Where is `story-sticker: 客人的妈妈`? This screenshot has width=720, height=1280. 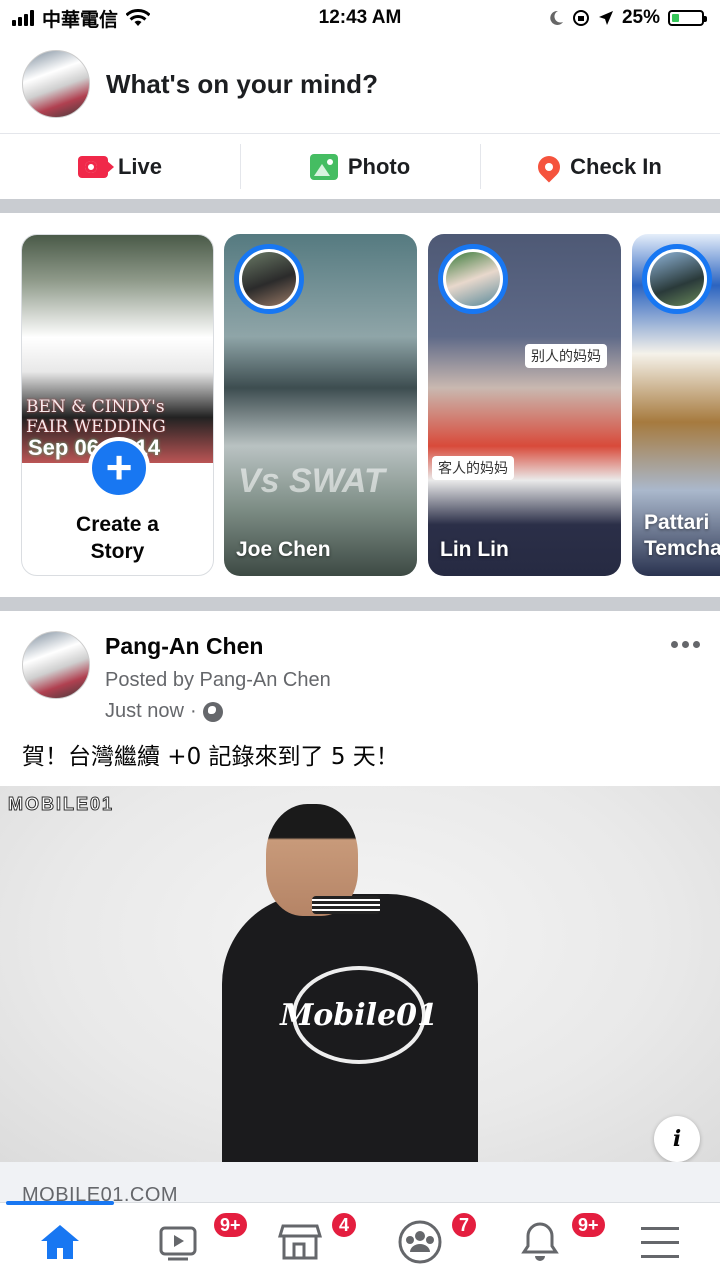 story-sticker: 客人的妈妈 is located at coordinates (473, 468).